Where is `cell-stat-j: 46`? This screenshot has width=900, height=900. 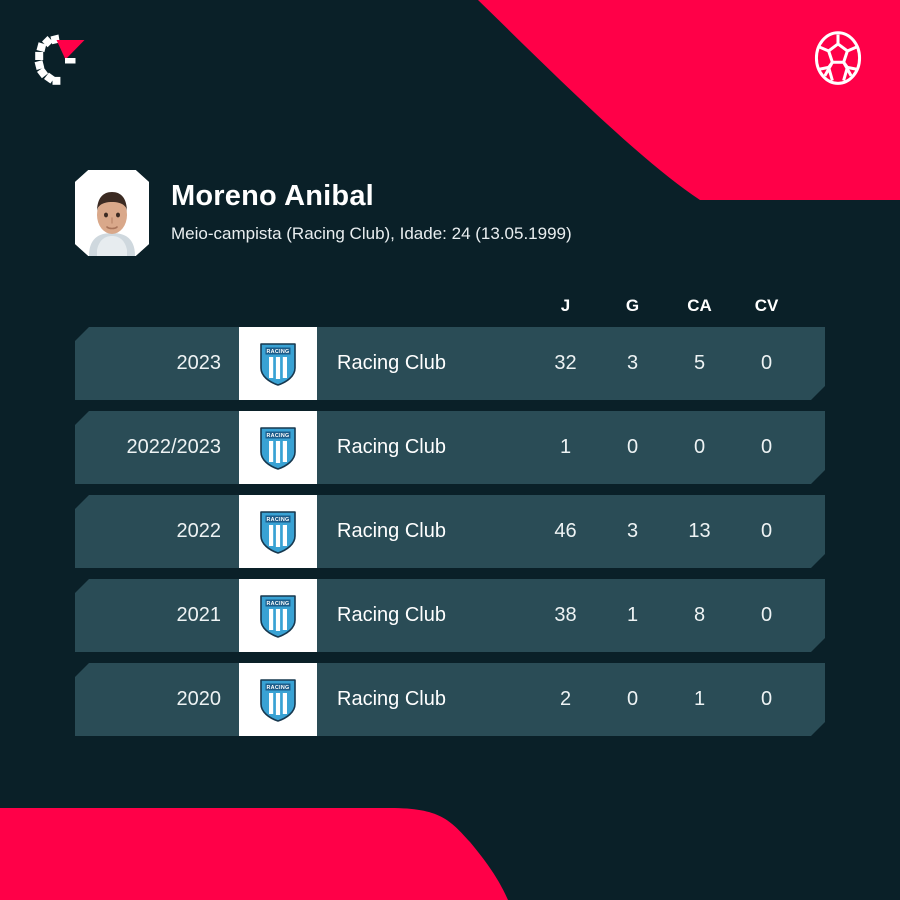
cell-stat-j: 46 is located at coordinates (565, 531).